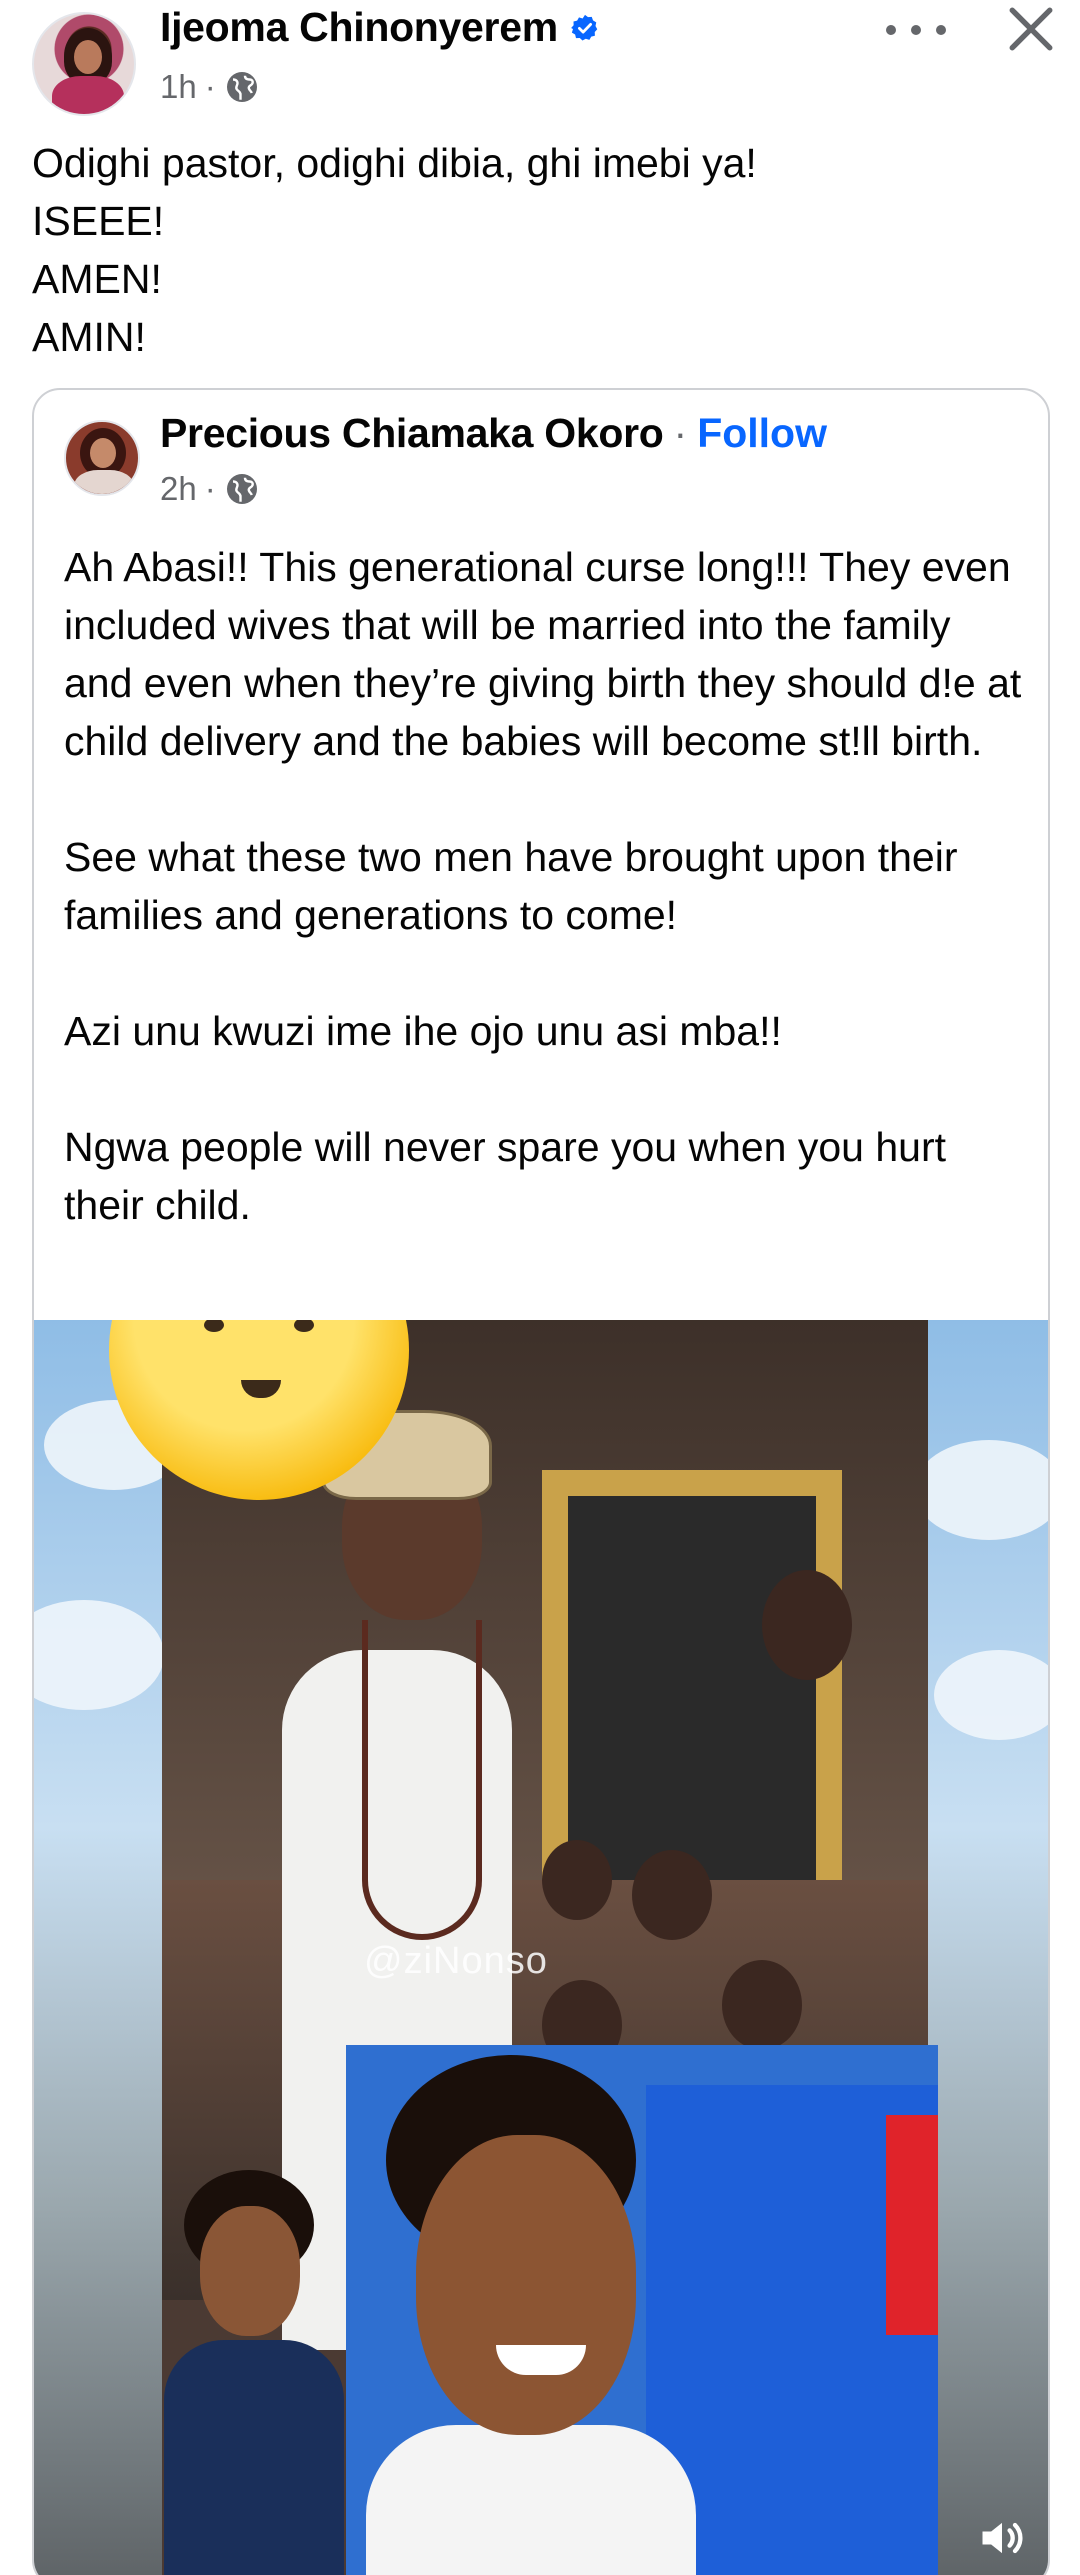 The height and width of the screenshot is (2575, 1080). I want to click on author-name: Ijeoma Chinonyerem, so click(359, 27).